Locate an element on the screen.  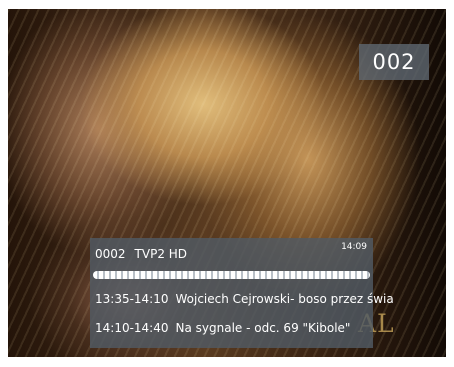
clock: 14:09 is located at coordinates (354, 247).